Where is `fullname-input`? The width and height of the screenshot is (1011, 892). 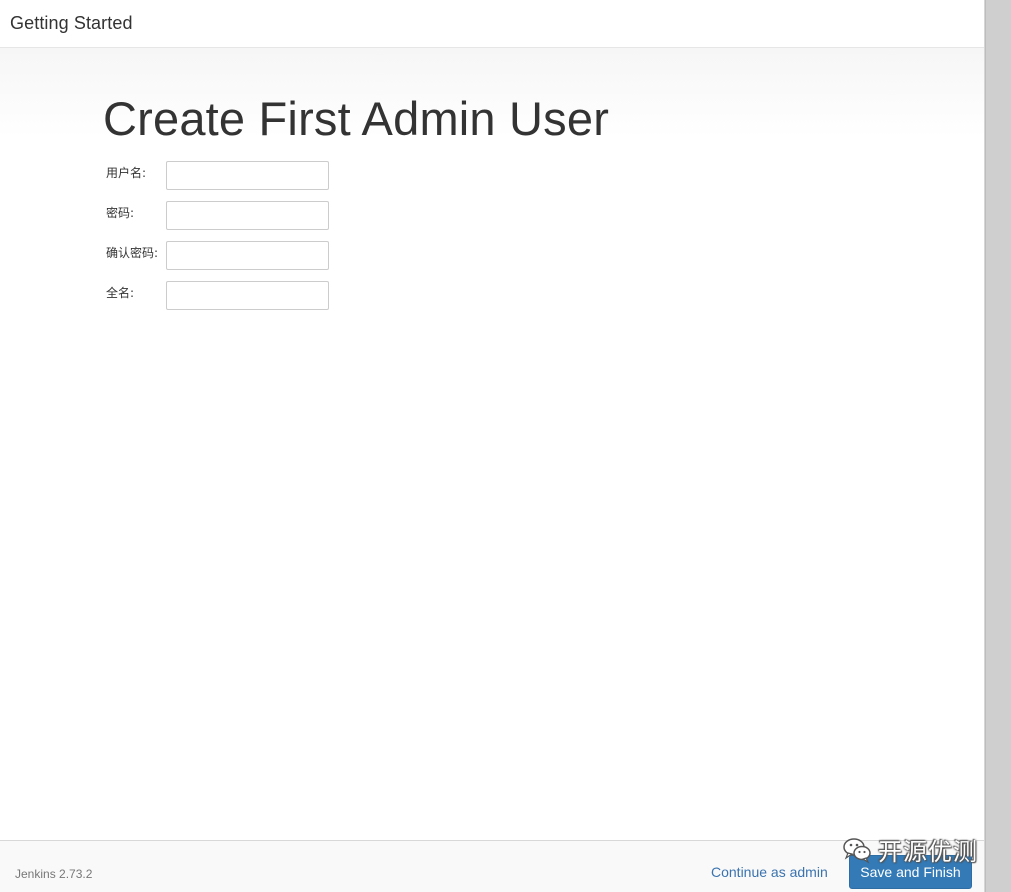 fullname-input is located at coordinates (247, 295).